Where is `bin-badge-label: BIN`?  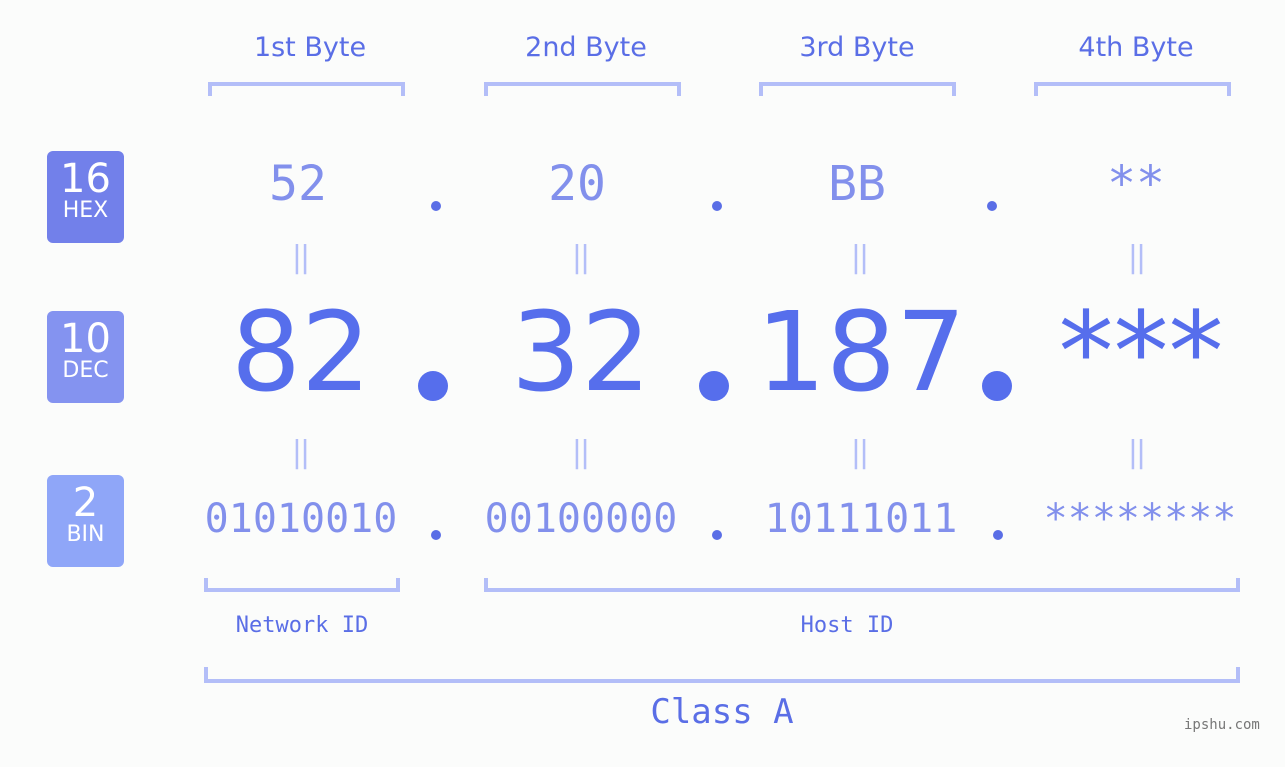 bin-badge-label: BIN is located at coordinates (85, 534).